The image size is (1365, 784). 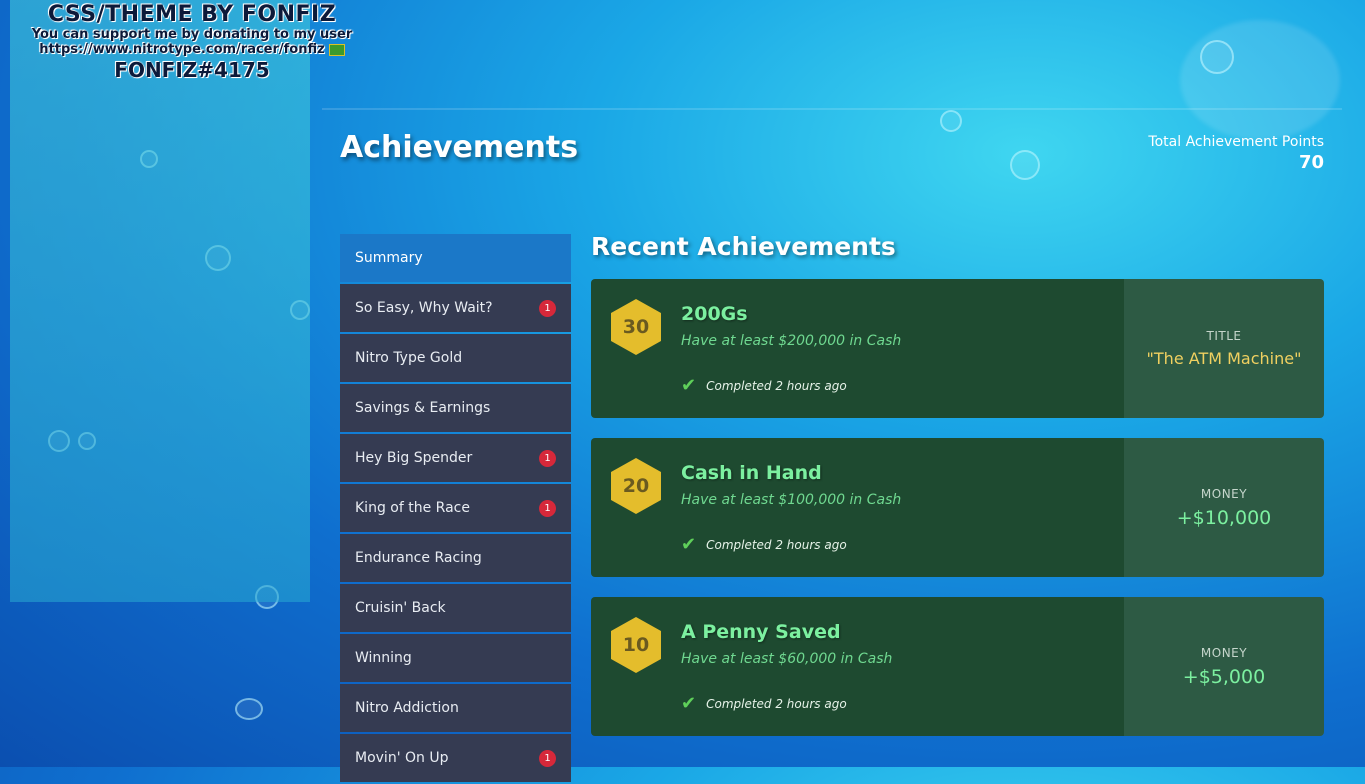 What do you see at coordinates (1236, 142) in the screenshot?
I see `total-points-label: Total Achievement Points` at bounding box center [1236, 142].